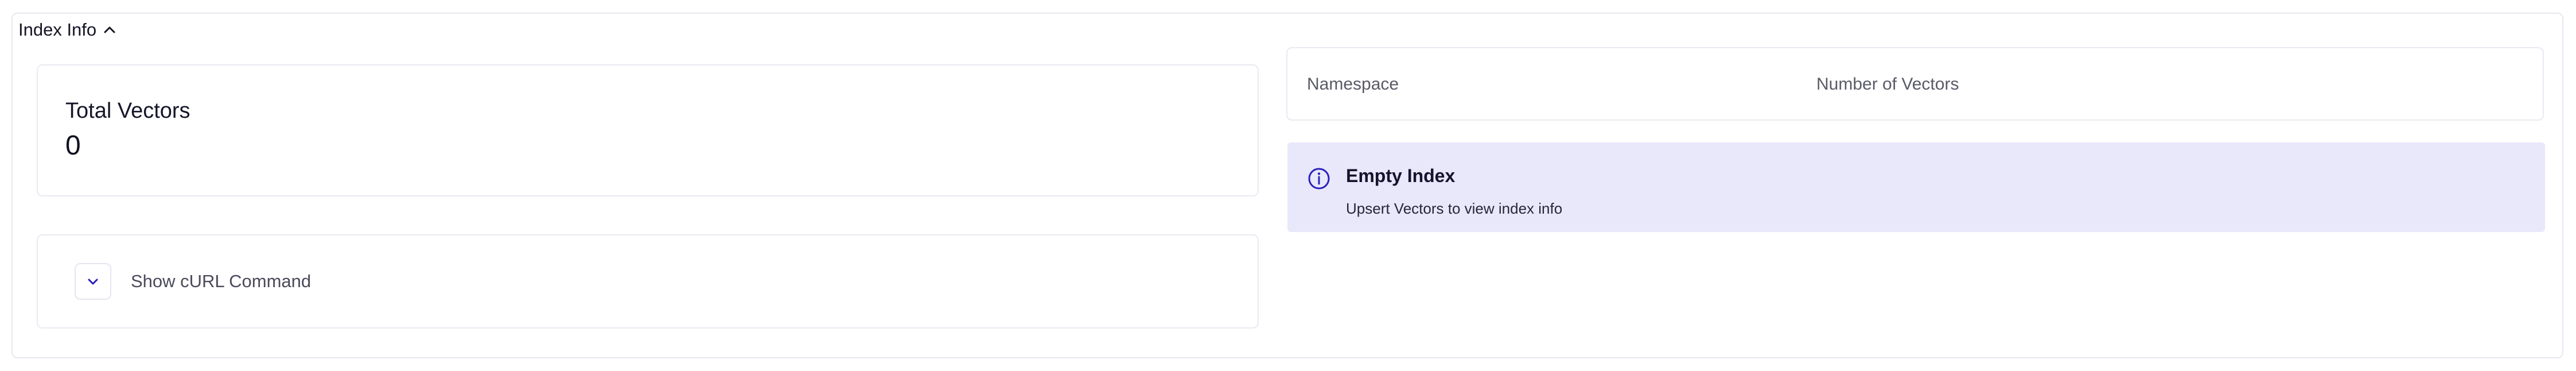 The width and height of the screenshot is (2576, 371). I want to click on index-info-toggle: Index Info, so click(67, 30).